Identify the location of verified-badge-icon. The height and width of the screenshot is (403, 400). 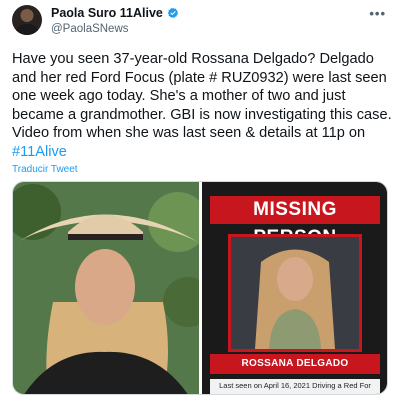
(172, 12).